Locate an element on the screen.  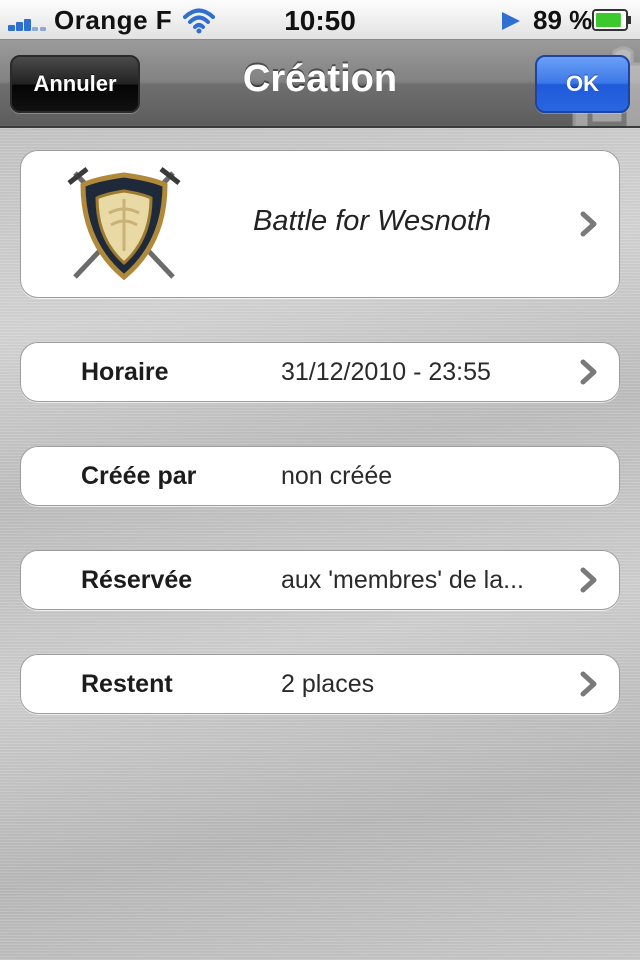
row-restent: Restent 2 places is located at coordinates (320, 684).